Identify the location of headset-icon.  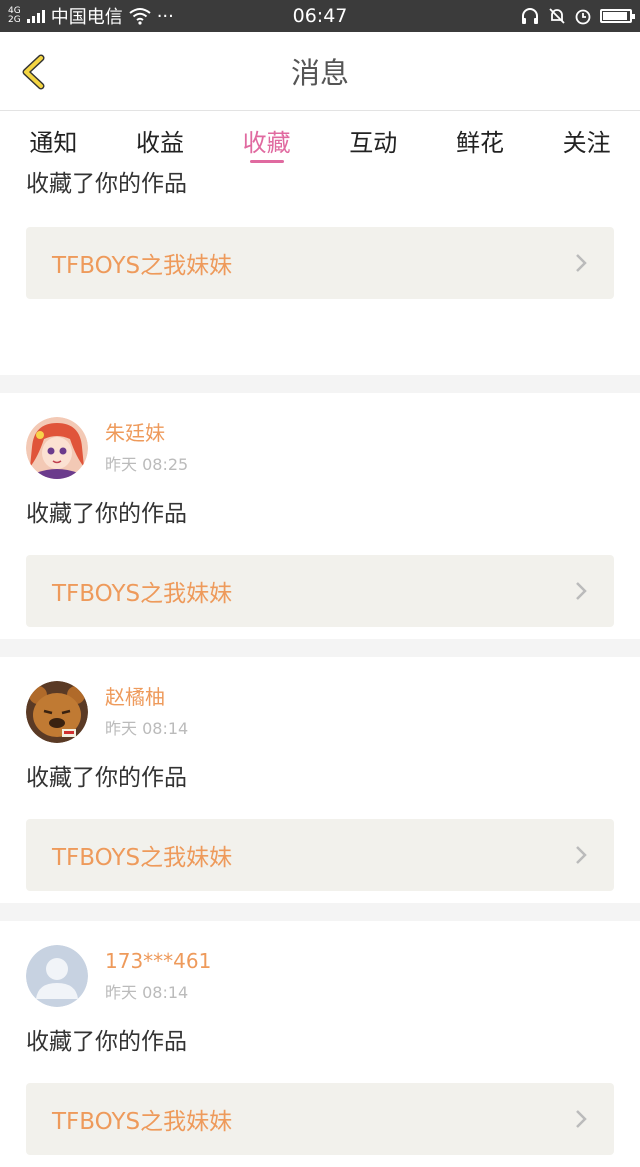
(530, 16).